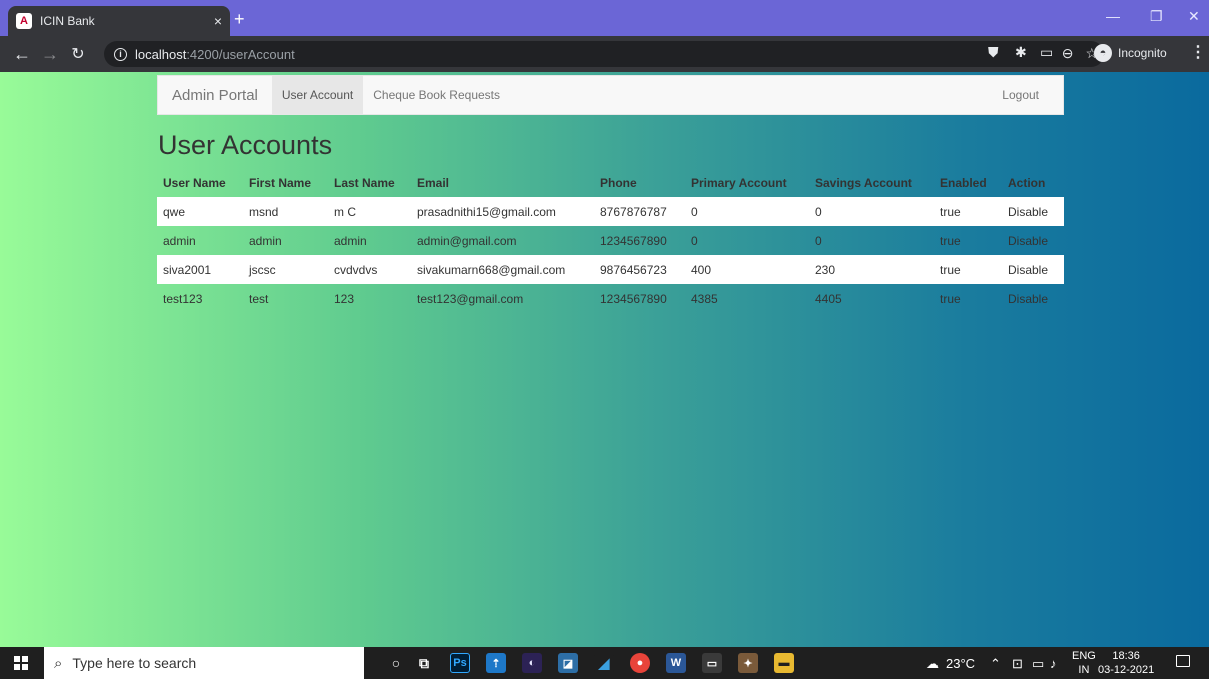 Image resolution: width=1209 pixels, height=679 pixels. What do you see at coordinates (1046, 52) in the screenshot?
I see `cast-icon: ▭` at bounding box center [1046, 52].